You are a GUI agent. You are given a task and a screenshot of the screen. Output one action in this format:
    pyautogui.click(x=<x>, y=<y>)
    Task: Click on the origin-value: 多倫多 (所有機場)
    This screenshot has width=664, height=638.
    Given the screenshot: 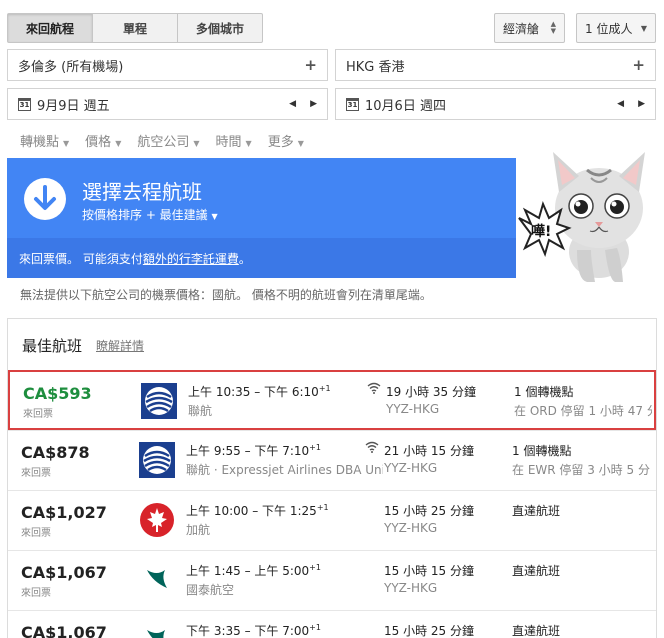 What is the action you would take?
    pyautogui.click(x=71, y=67)
    